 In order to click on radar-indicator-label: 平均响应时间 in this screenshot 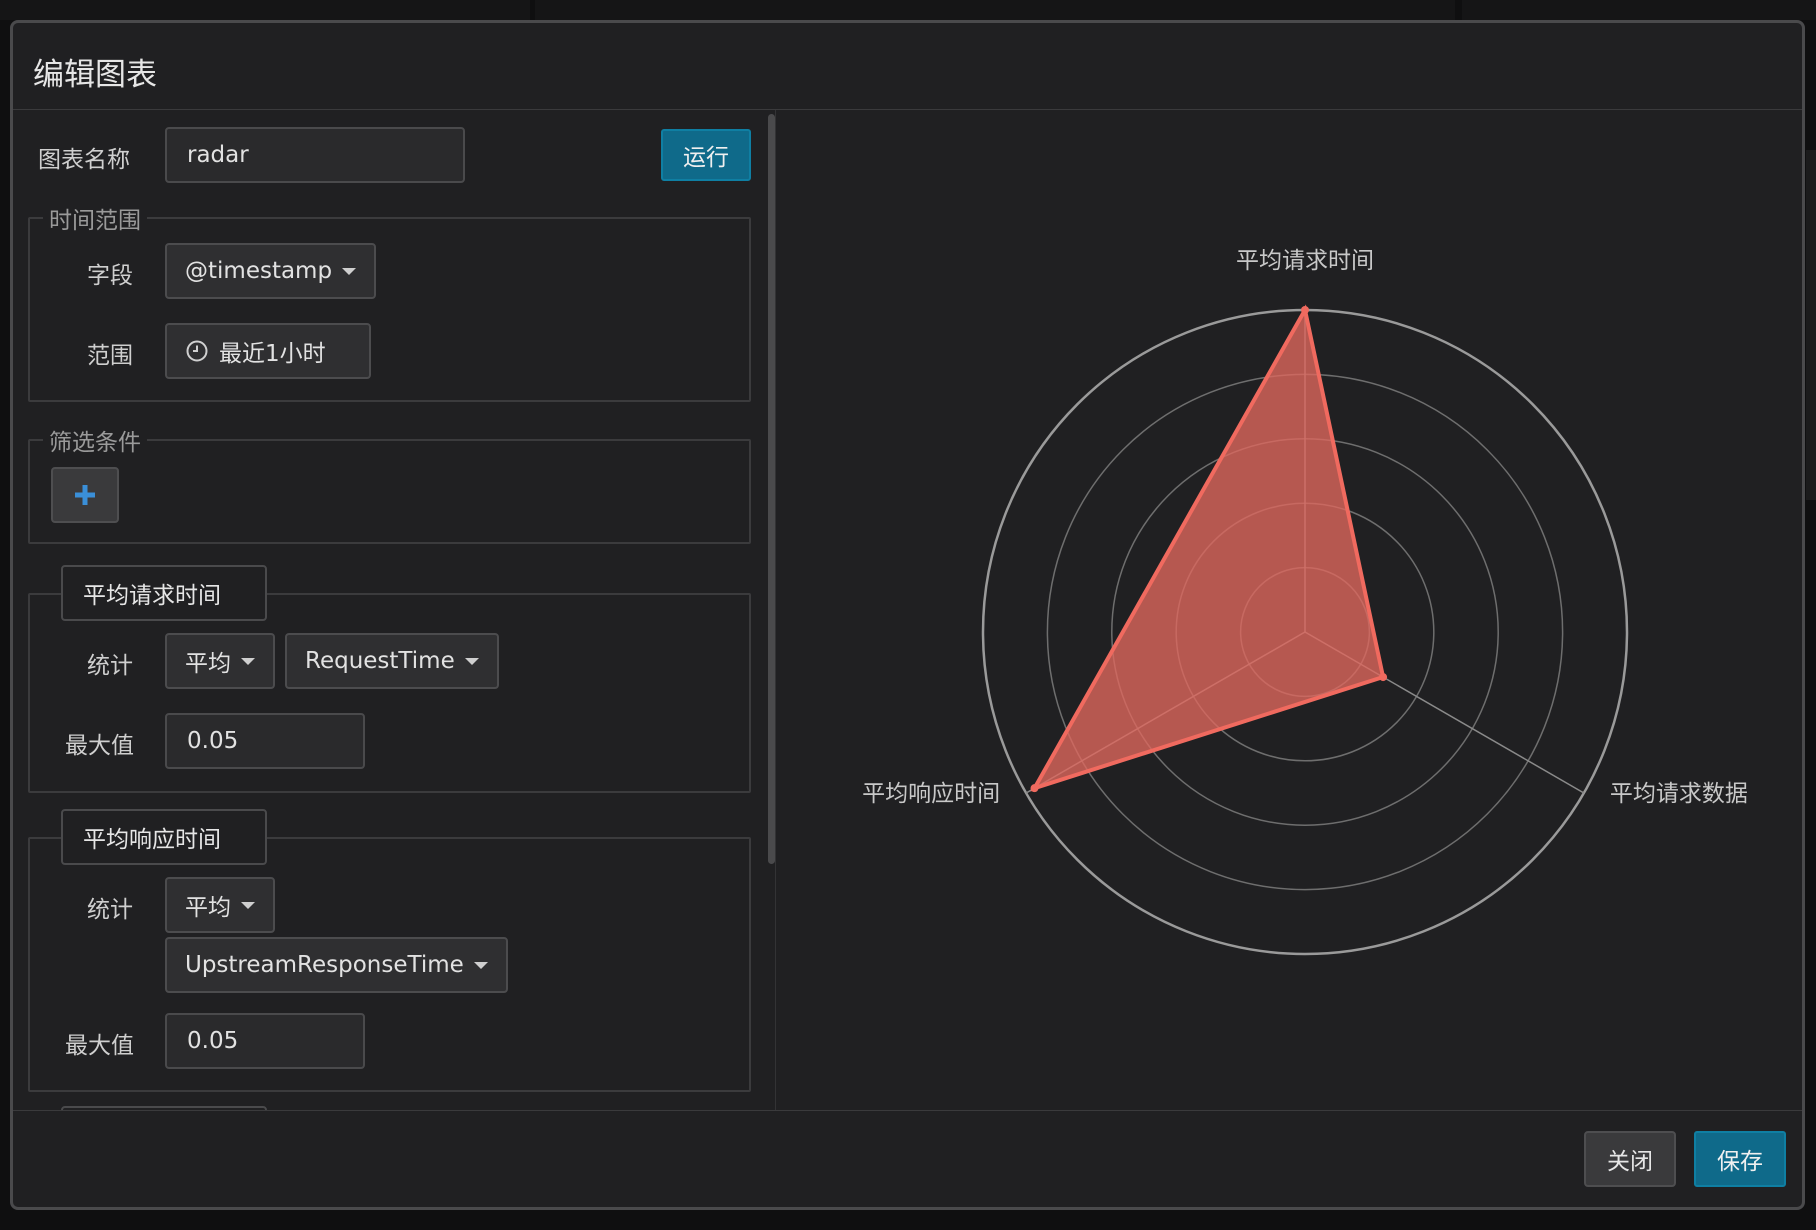, I will do `click(931, 794)`.